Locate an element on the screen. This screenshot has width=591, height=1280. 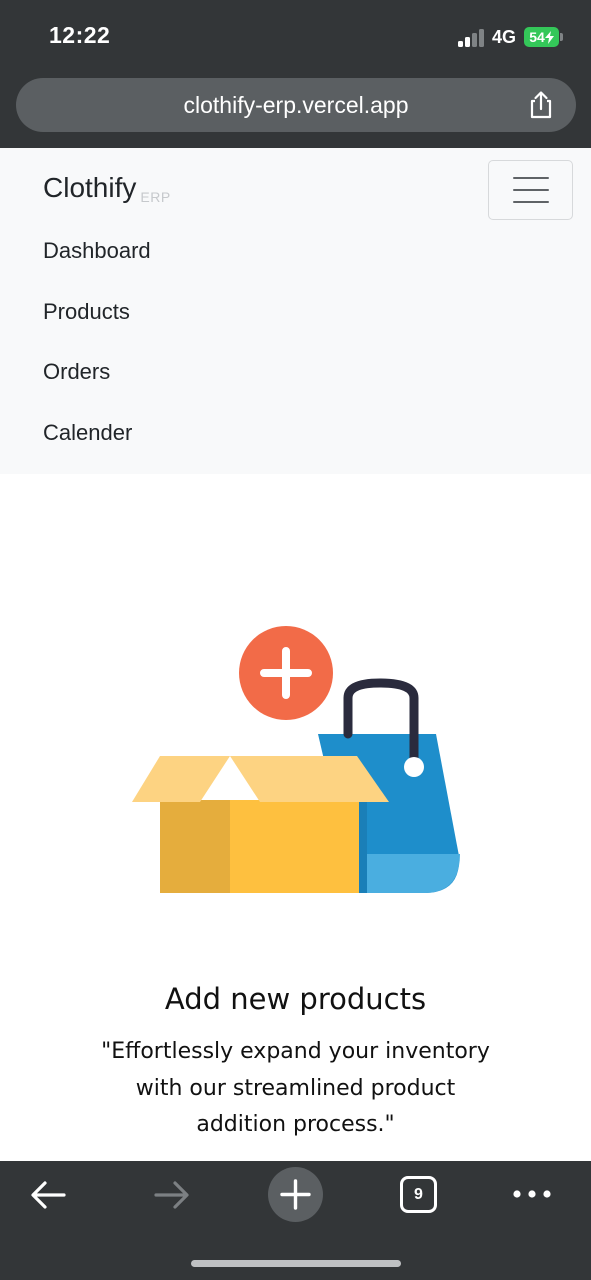
plus-icon is located at coordinates (295, 1194).